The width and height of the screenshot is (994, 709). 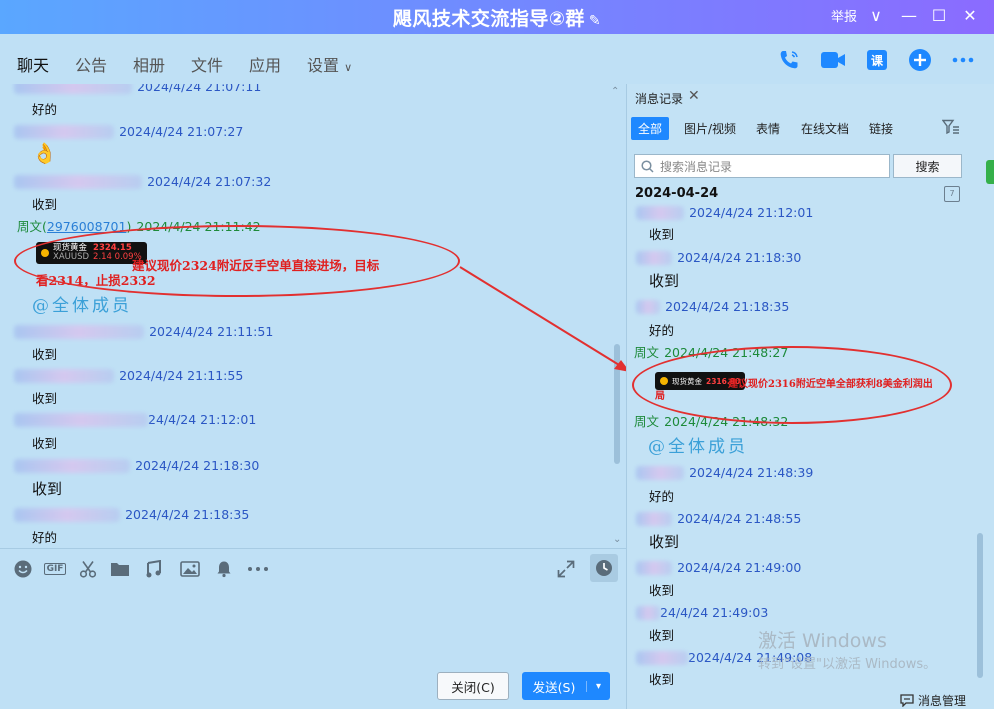 What do you see at coordinates (950, 128) in the screenshot?
I see `filter-icon` at bounding box center [950, 128].